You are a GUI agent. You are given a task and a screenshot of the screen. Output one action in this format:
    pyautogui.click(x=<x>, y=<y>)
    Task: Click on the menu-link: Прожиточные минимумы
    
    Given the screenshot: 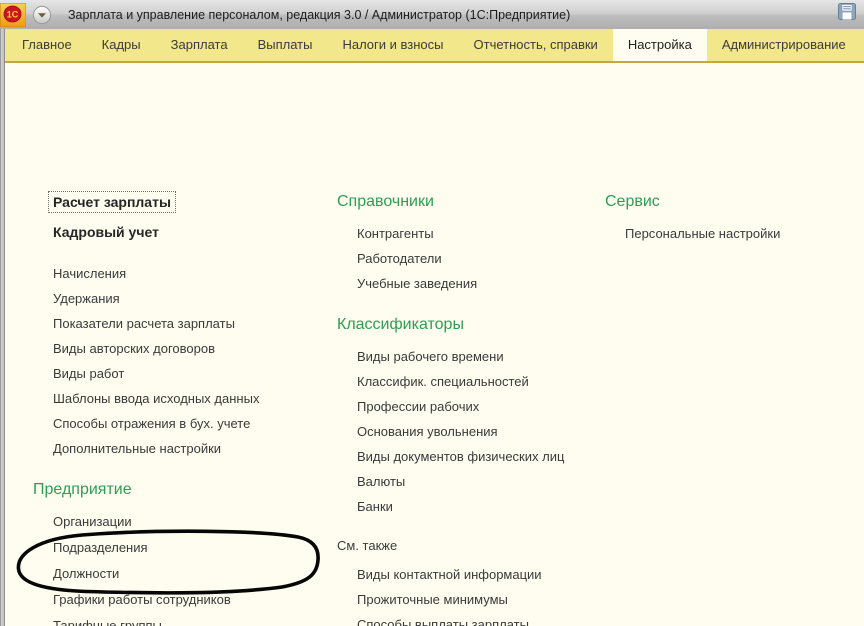 What is the action you would take?
    pyautogui.click(x=472, y=599)
    